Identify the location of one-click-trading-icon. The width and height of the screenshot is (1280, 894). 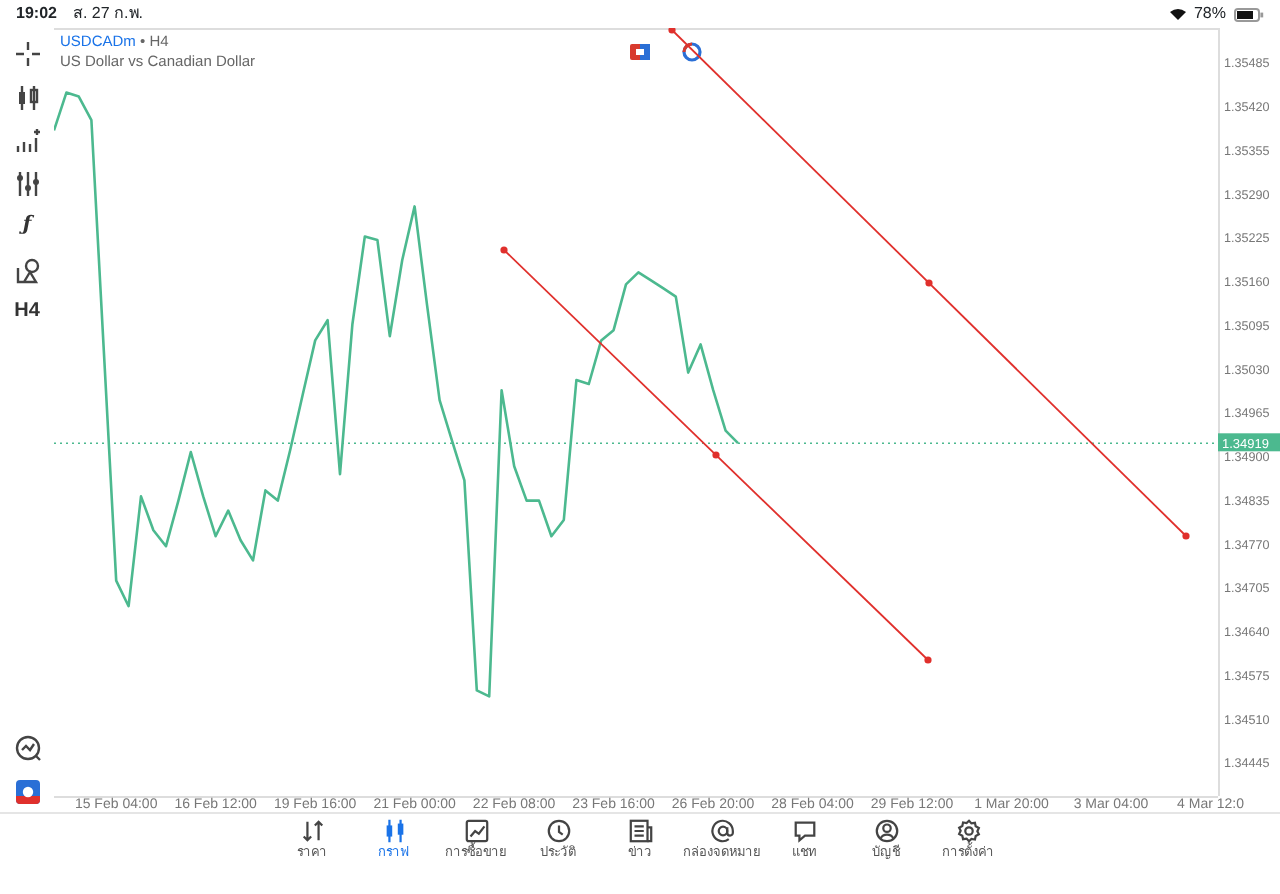
(640, 52).